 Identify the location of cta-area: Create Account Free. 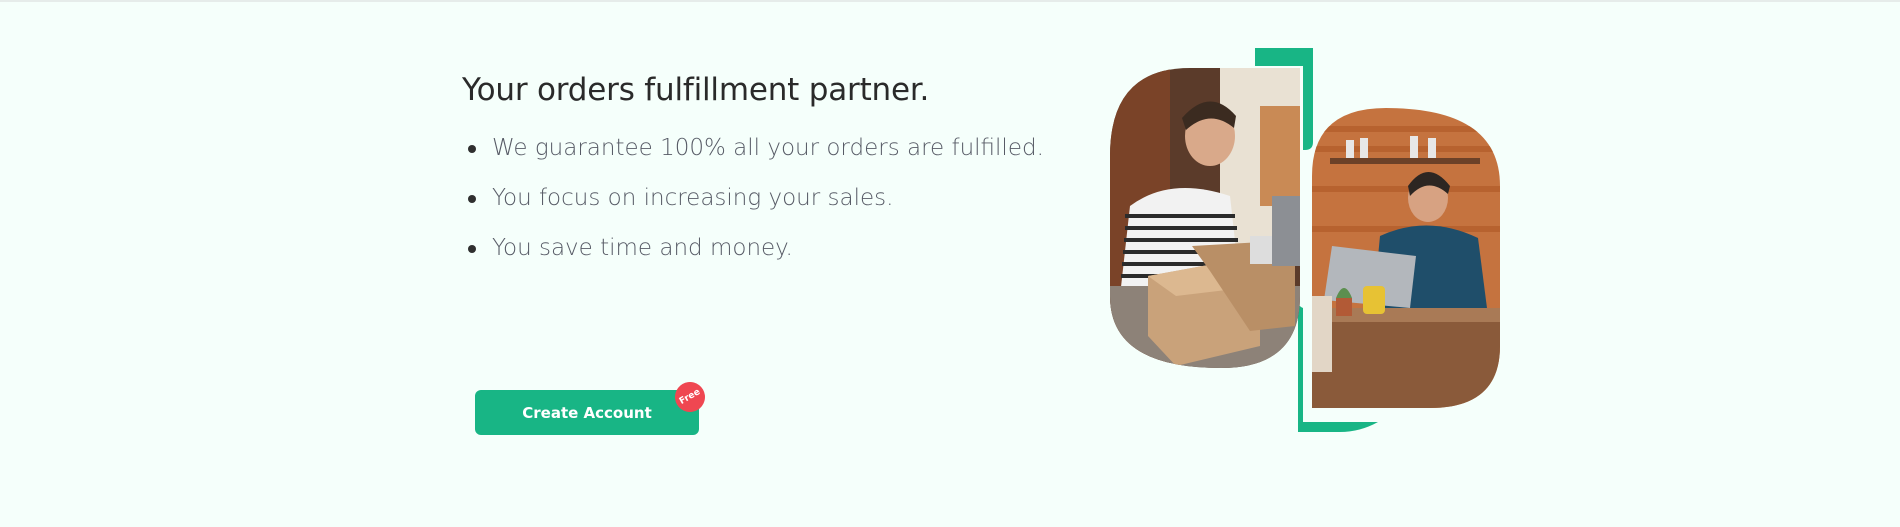
(593, 405).